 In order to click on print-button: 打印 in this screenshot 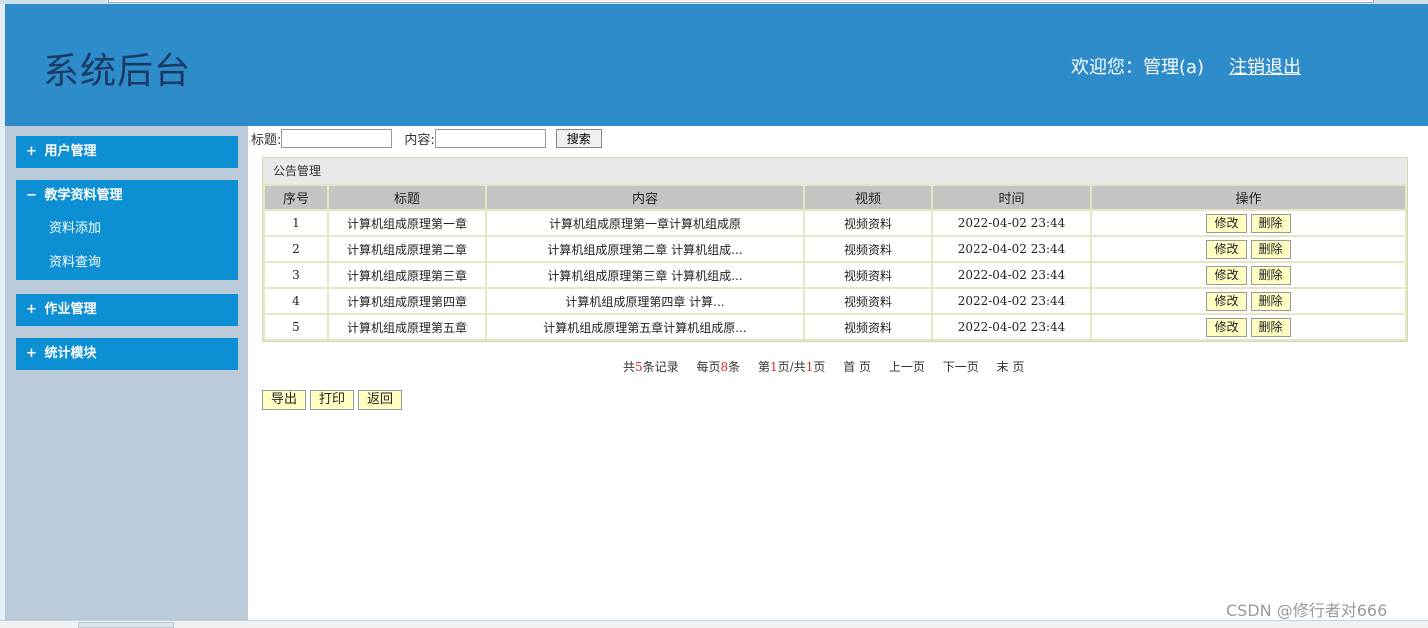, I will do `click(332, 400)`.